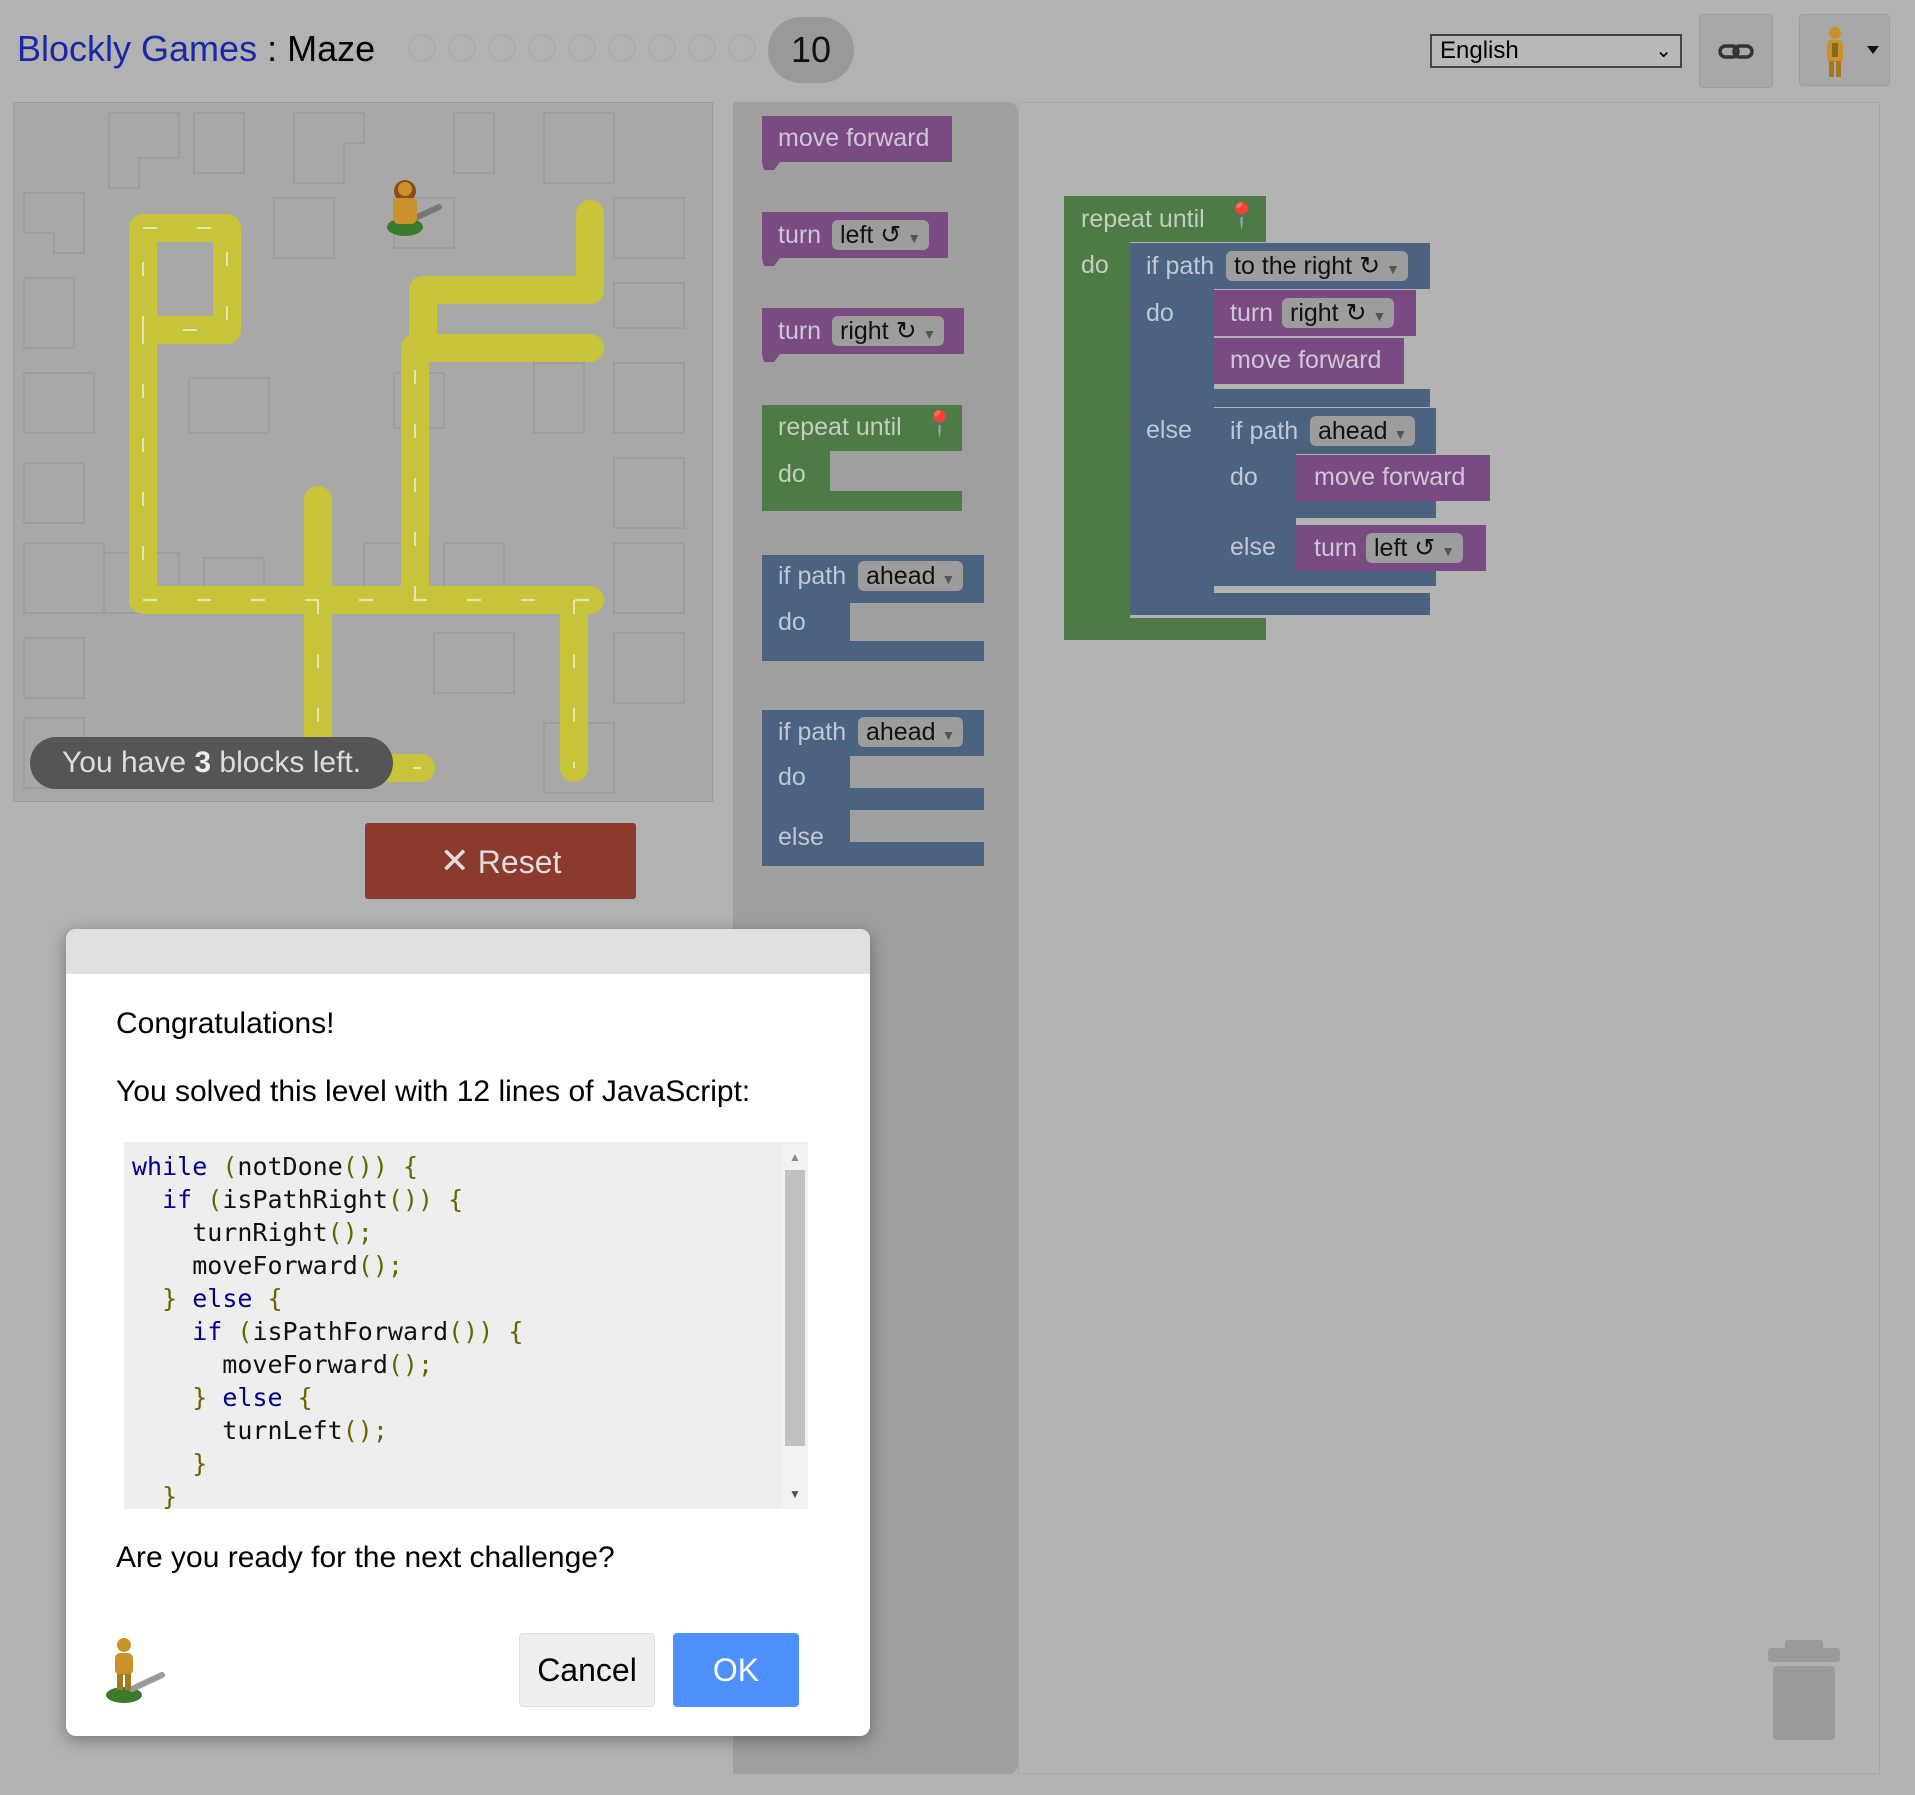 The image size is (1915, 1795). Describe the element at coordinates (468, 951) in the screenshot. I see `dialog-header` at that location.